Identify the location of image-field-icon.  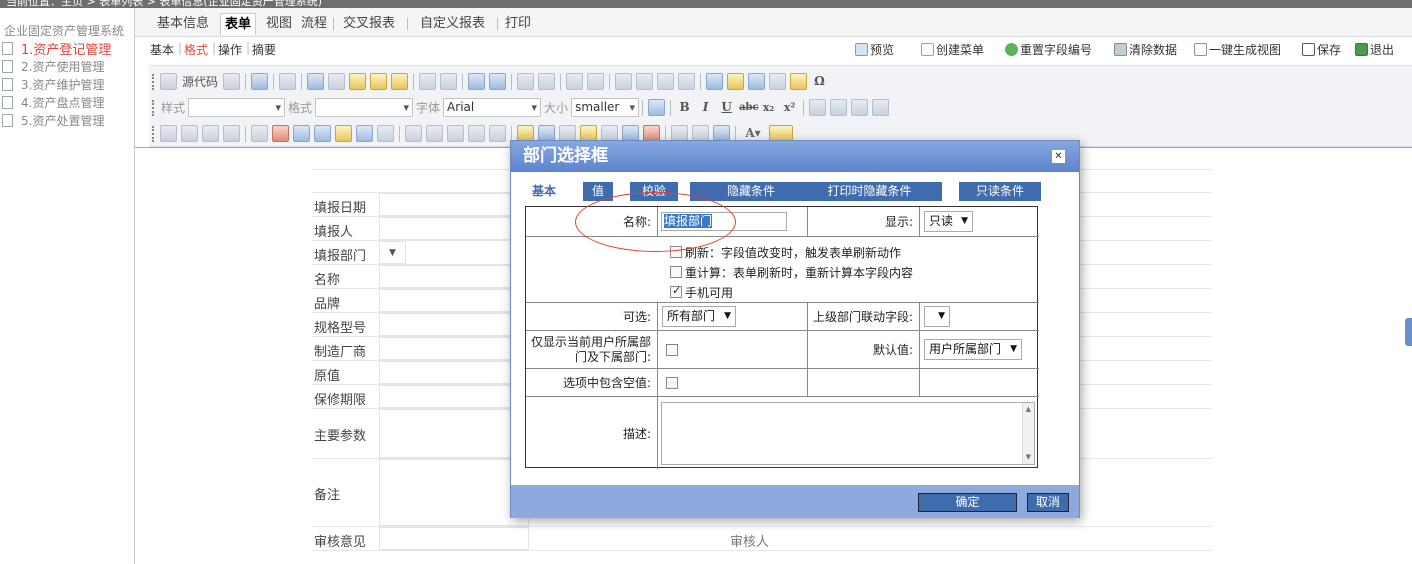
(434, 133).